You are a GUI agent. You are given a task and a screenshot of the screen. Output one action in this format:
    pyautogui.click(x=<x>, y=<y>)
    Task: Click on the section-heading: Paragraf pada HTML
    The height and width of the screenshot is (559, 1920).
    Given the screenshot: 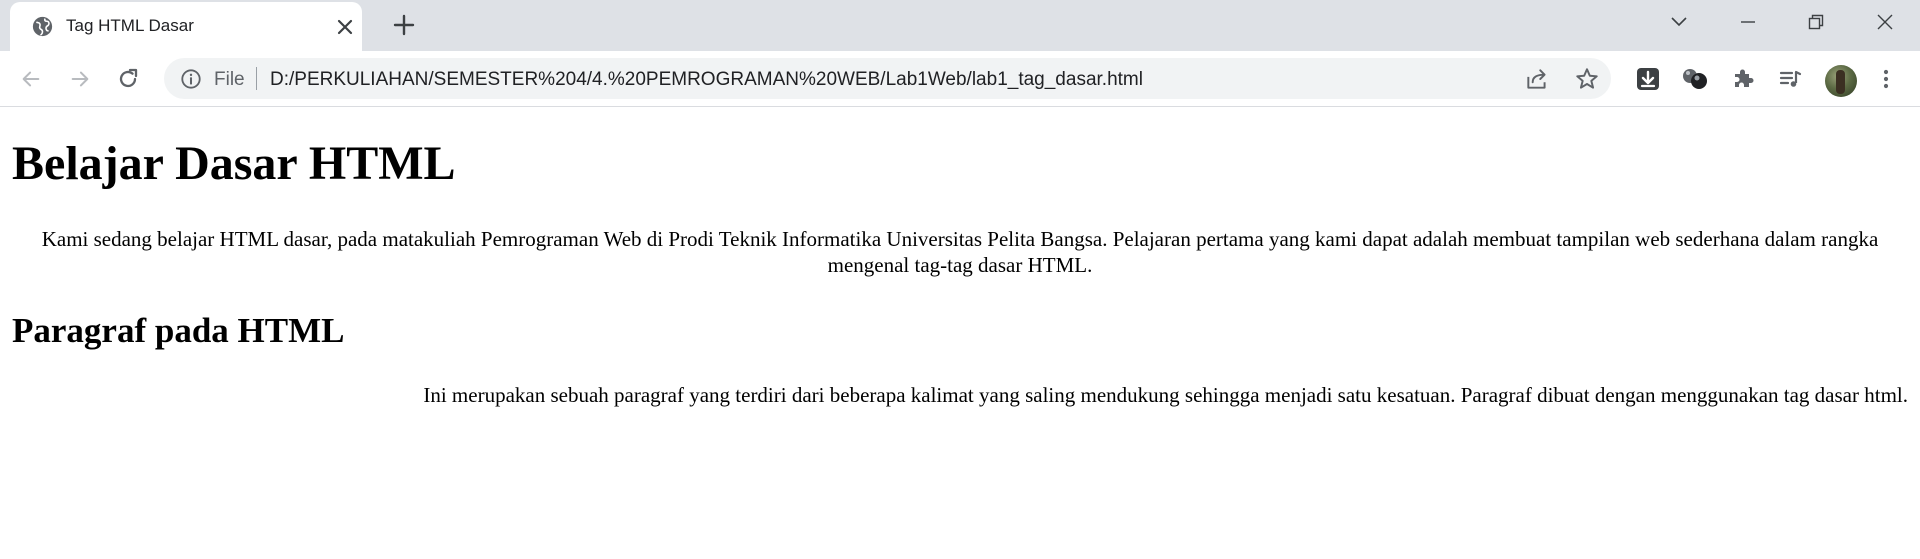 What is the action you would take?
    pyautogui.click(x=178, y=330)
    